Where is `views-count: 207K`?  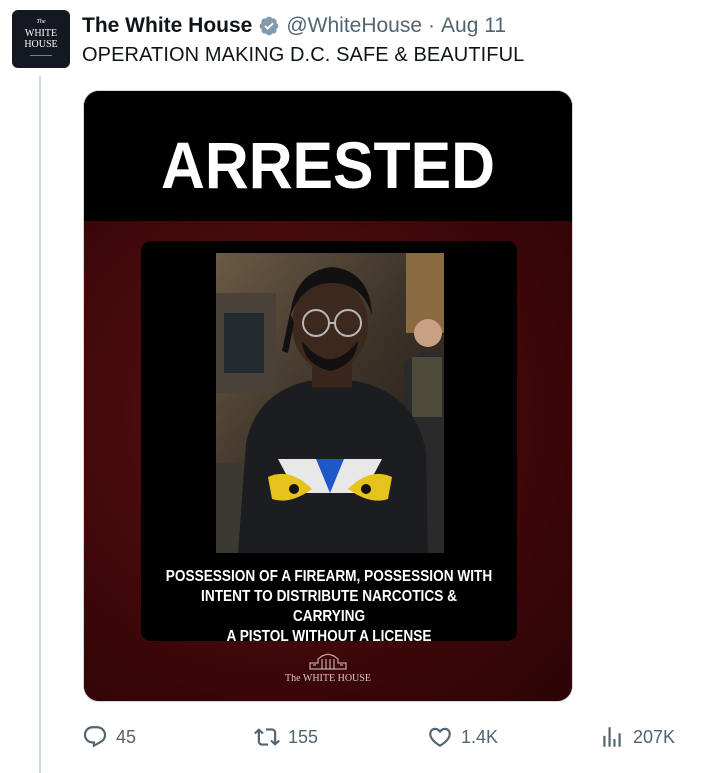 views-count: 207K is located at coordinates (654, 736).